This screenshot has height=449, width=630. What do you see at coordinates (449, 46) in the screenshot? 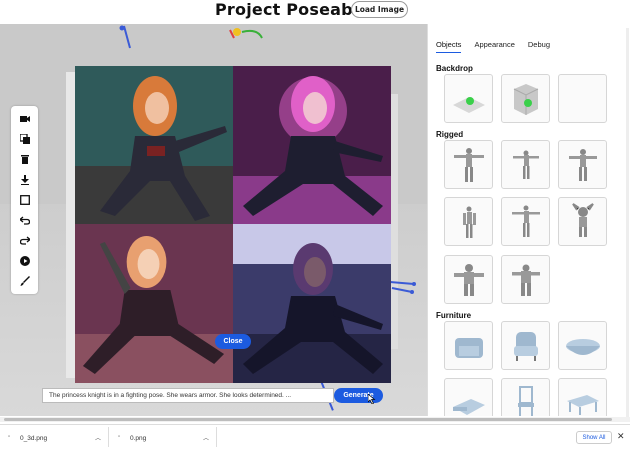
I see `tab-objects: Objects` at bounding box center [449, 46].